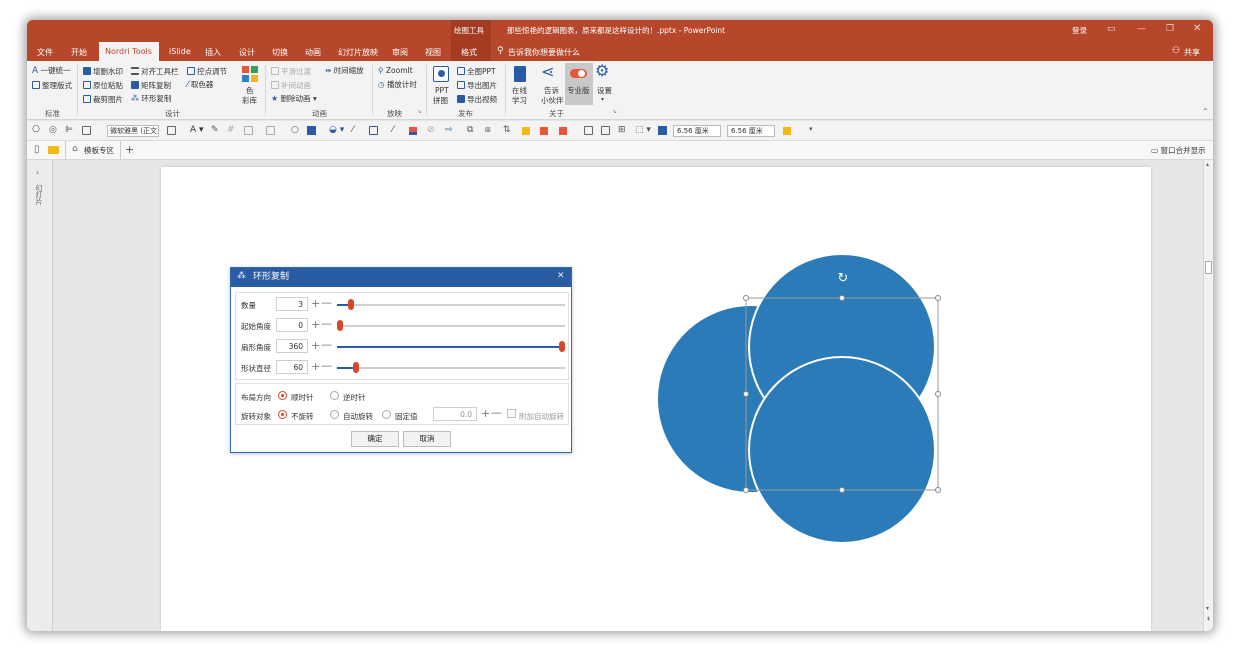 This screenshot has height=651, width=1240. What do you see at coordinates (547, 72) in the screenshot?
I see `share-nodes-icon: ⋖` at bounding box center [547, 72].